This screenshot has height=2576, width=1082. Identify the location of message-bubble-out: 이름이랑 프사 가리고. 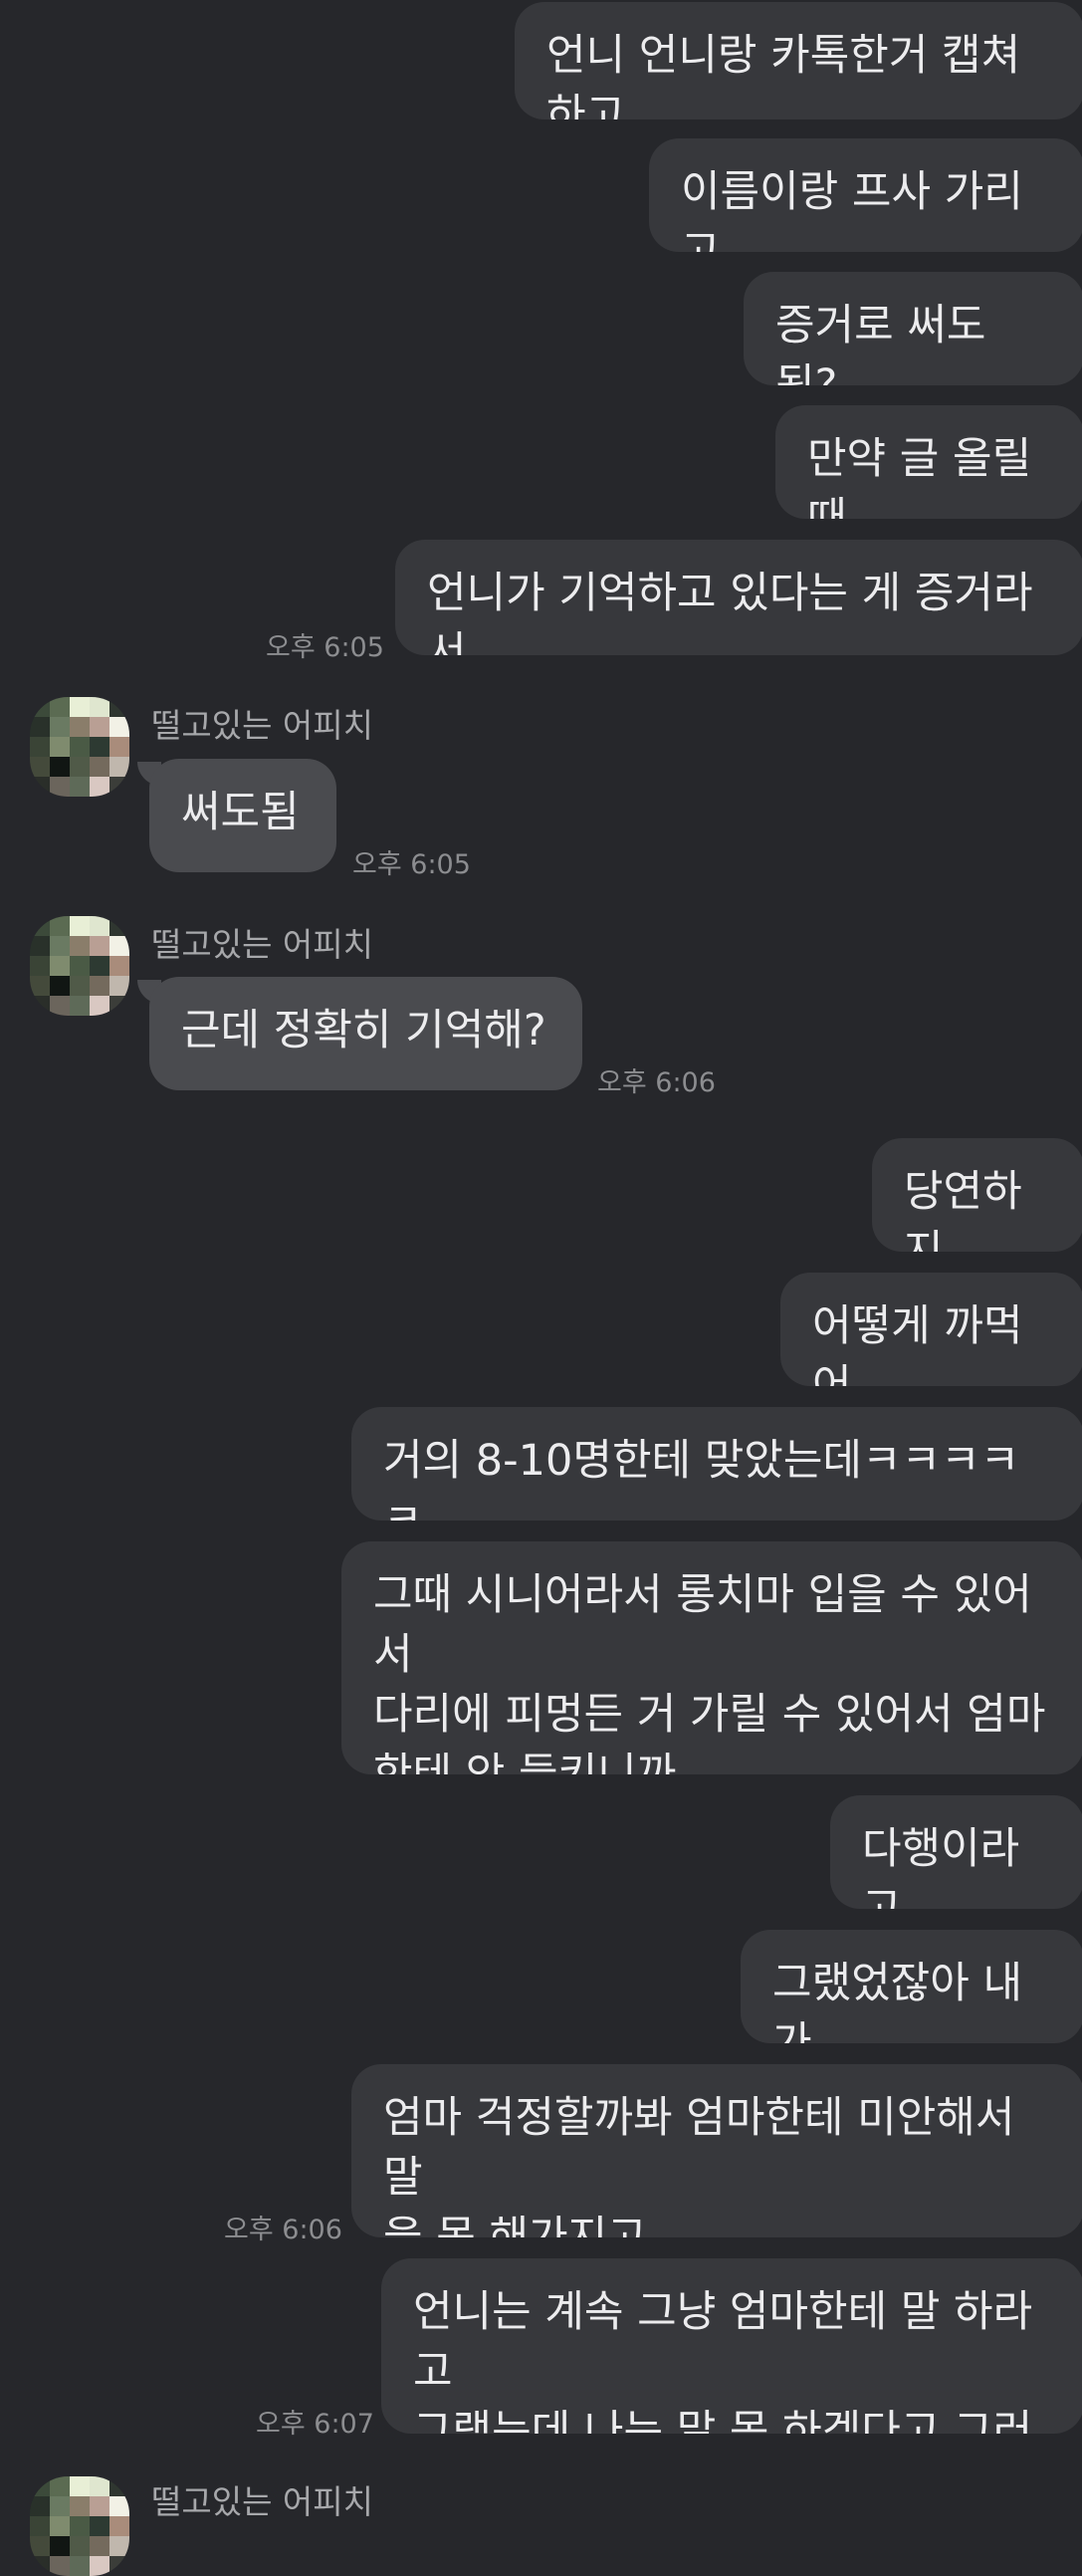
(865, 195).